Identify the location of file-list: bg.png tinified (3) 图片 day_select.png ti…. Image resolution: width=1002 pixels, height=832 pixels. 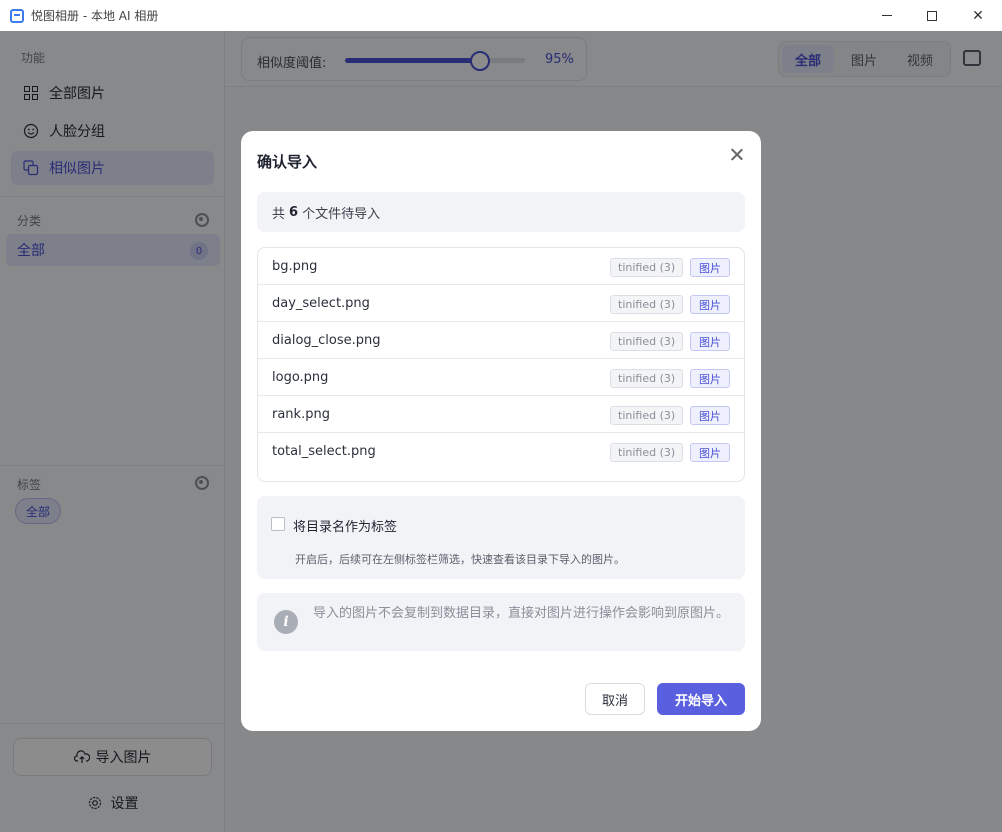
(501, 364).